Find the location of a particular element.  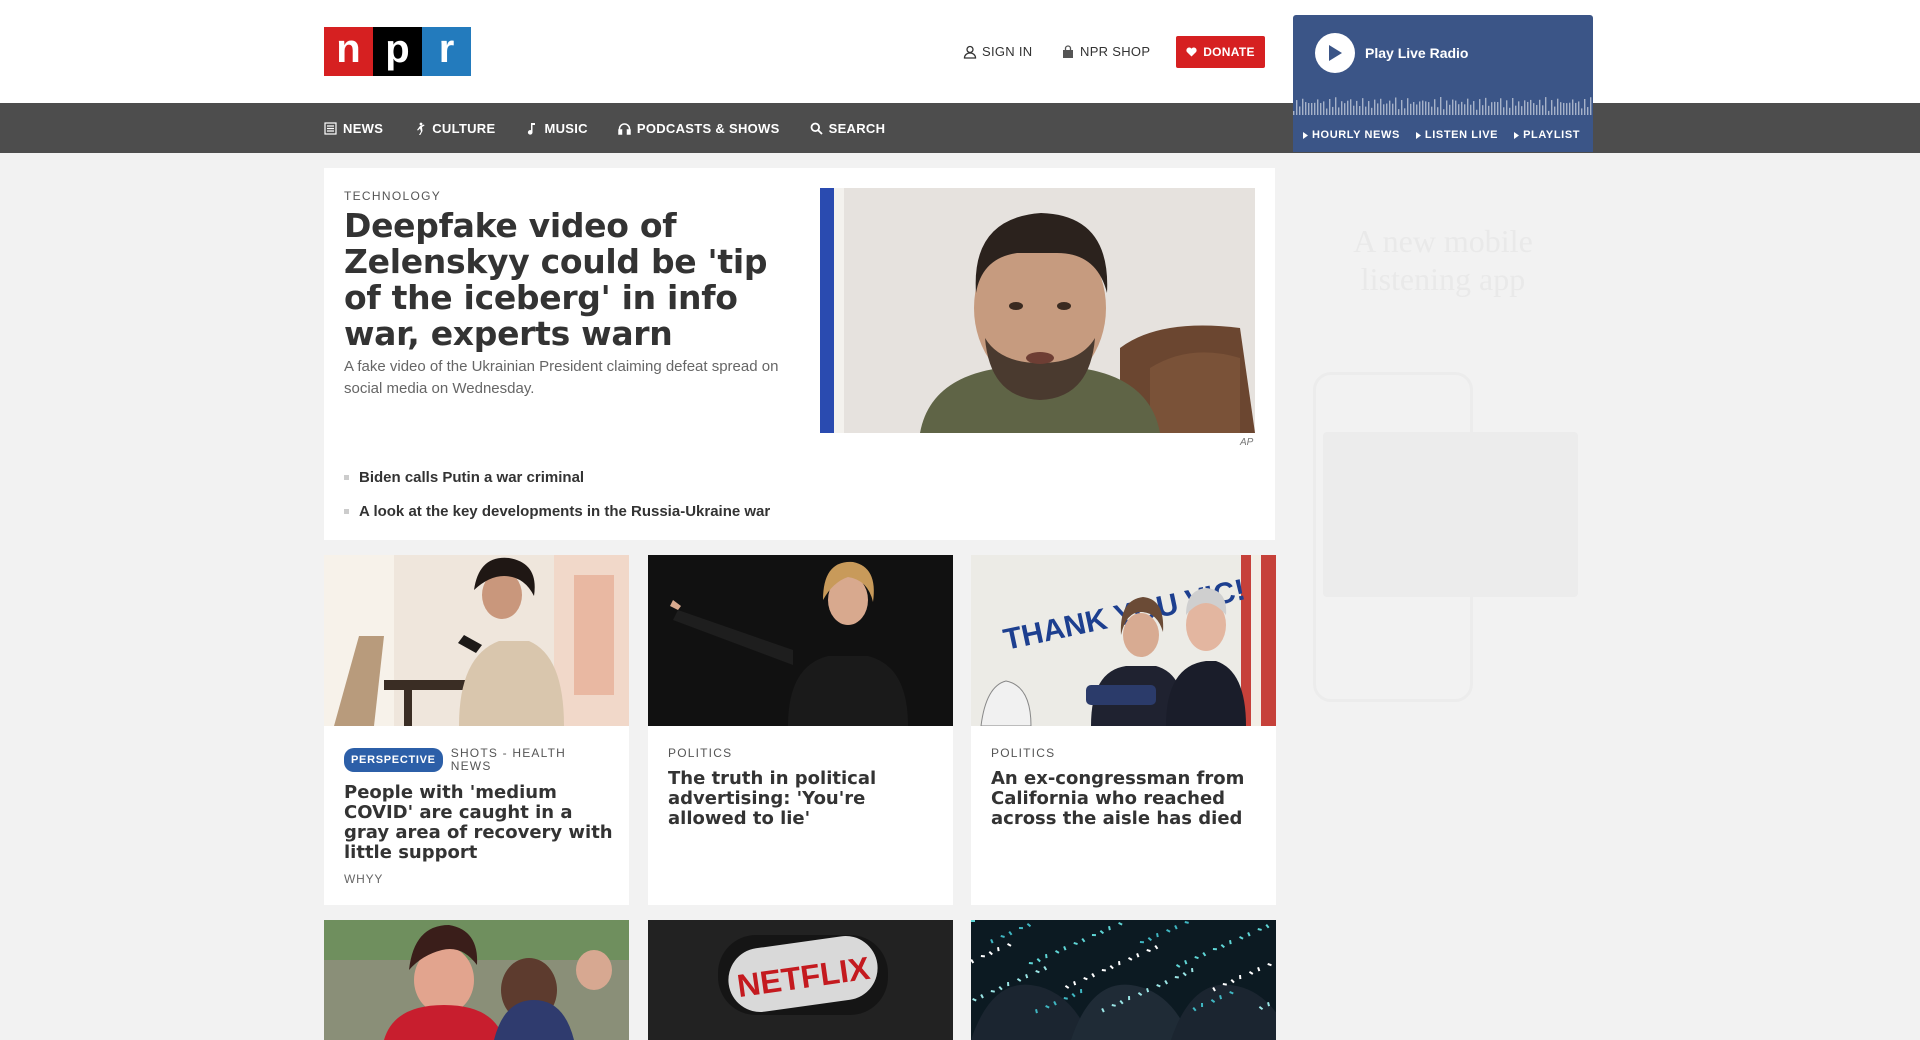

listen-live-link: LISTEN LIVE is located at coordinates (1457, 135).